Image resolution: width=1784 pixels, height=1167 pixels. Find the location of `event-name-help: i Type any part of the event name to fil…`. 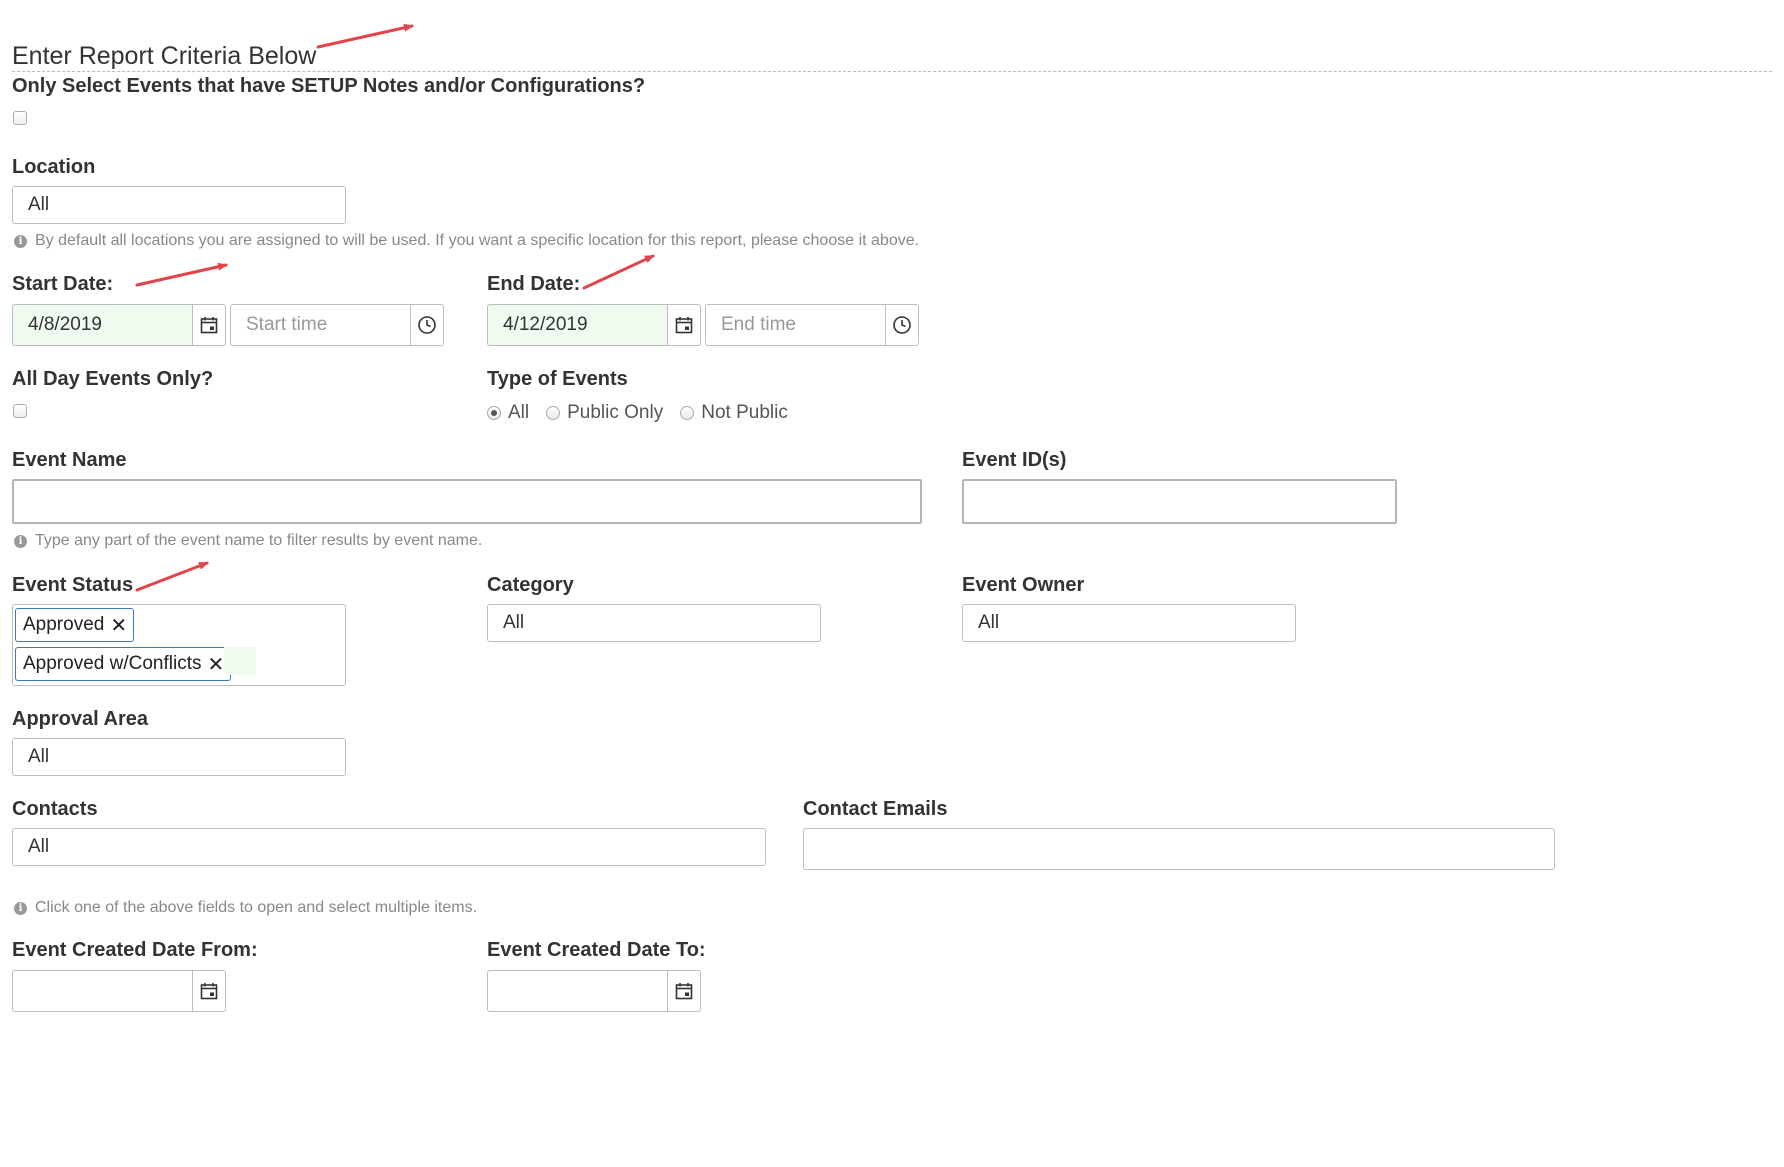

event-name-help: i Type any part of the event name to fil… is located at coordinates (248, 541).